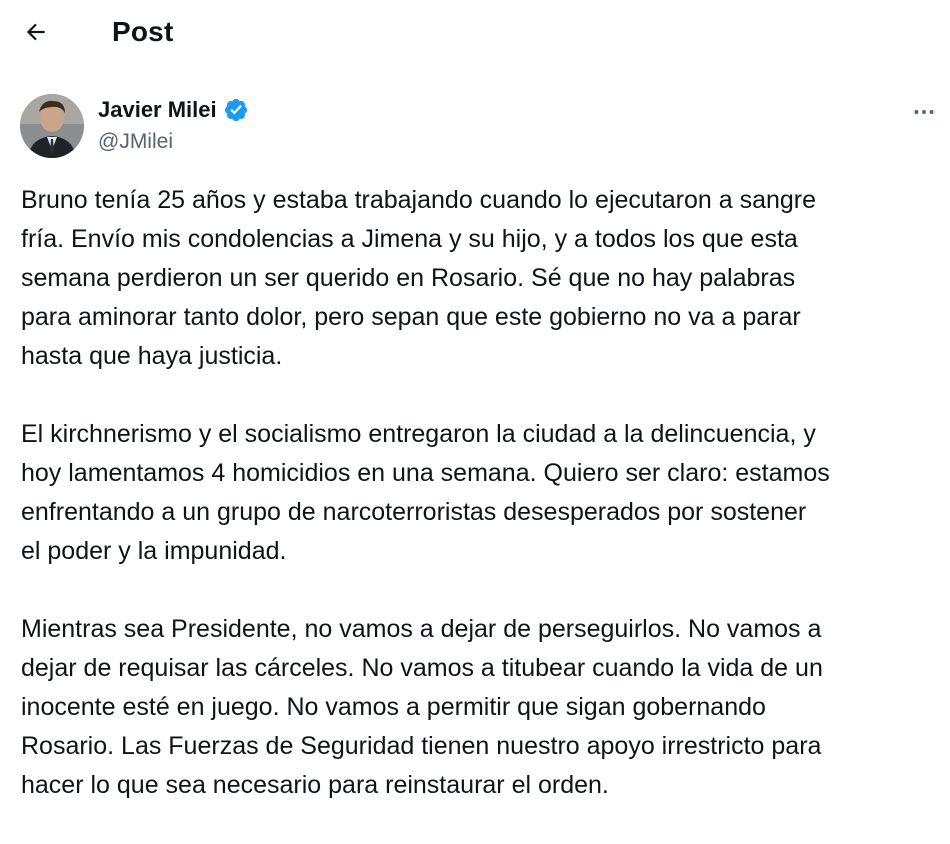 The height and width of the screenshot is (844, 950). Describe the element at coordinates (157, 110) in the screenshot. I see `author-name: Javier Milei` at that location.